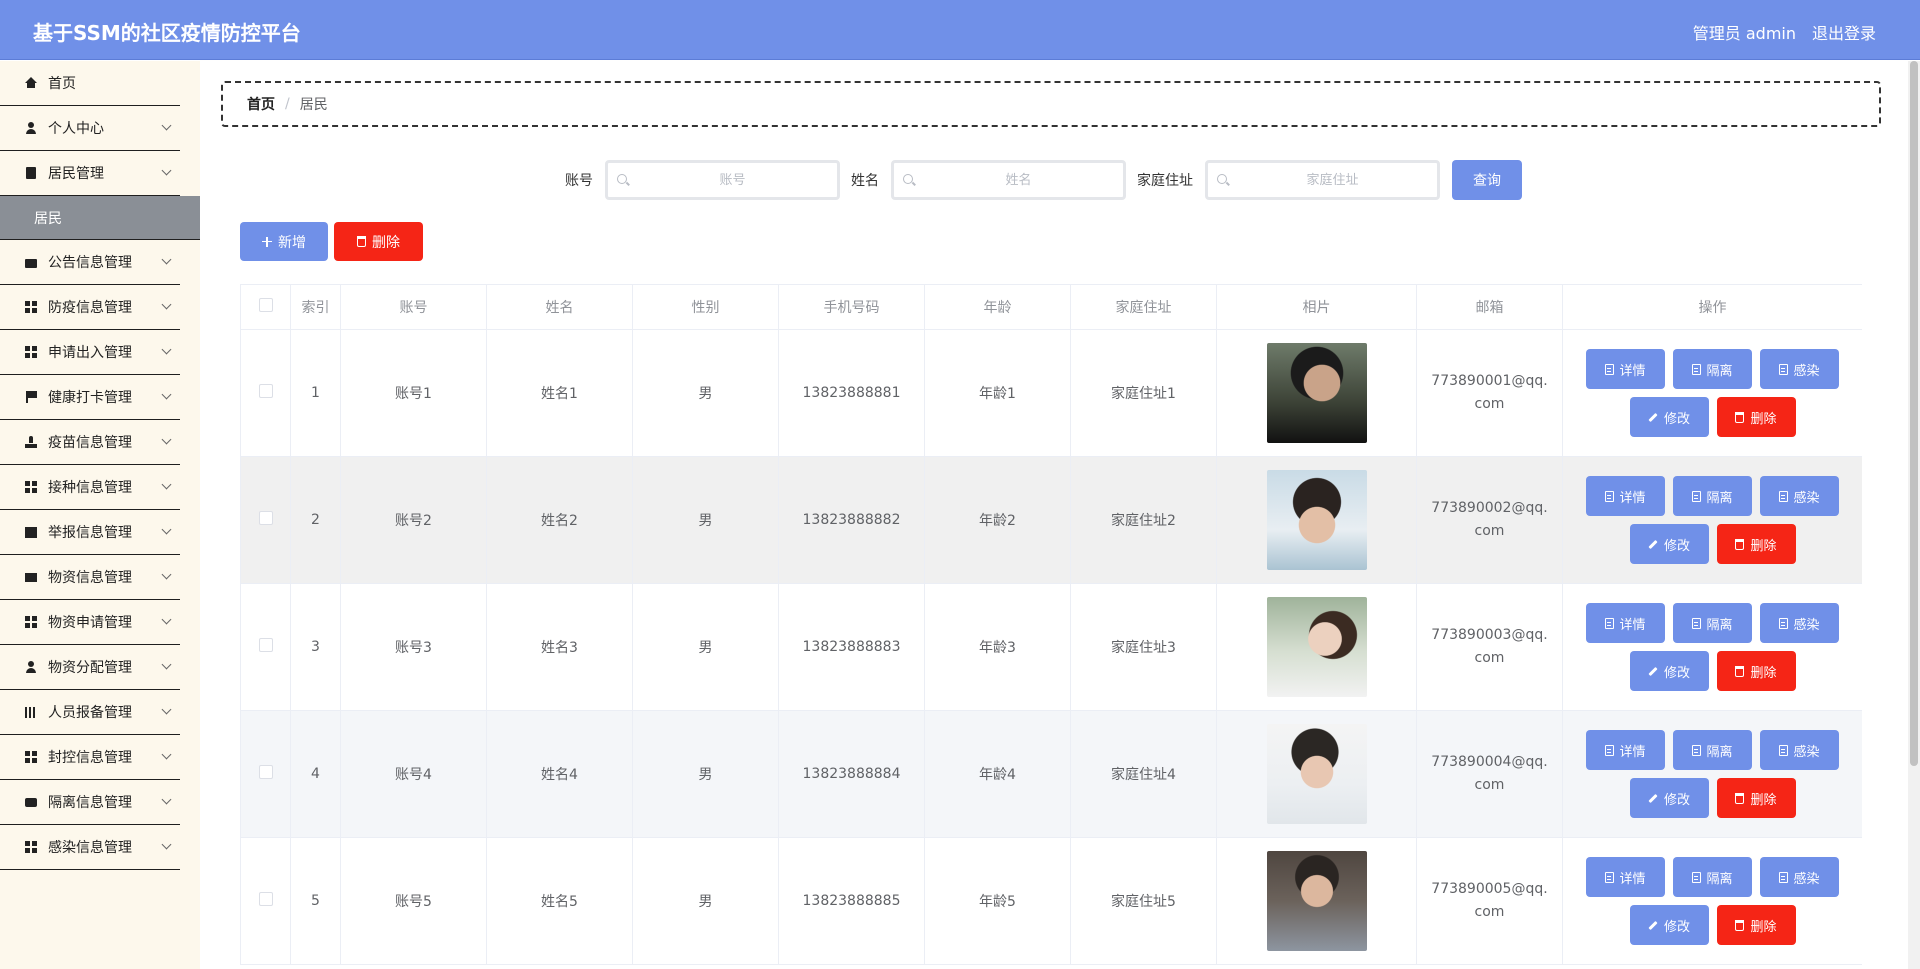  Describe the element at coordinates (315, 774) in the screenshot. I see `cell-index: 4` at that location.